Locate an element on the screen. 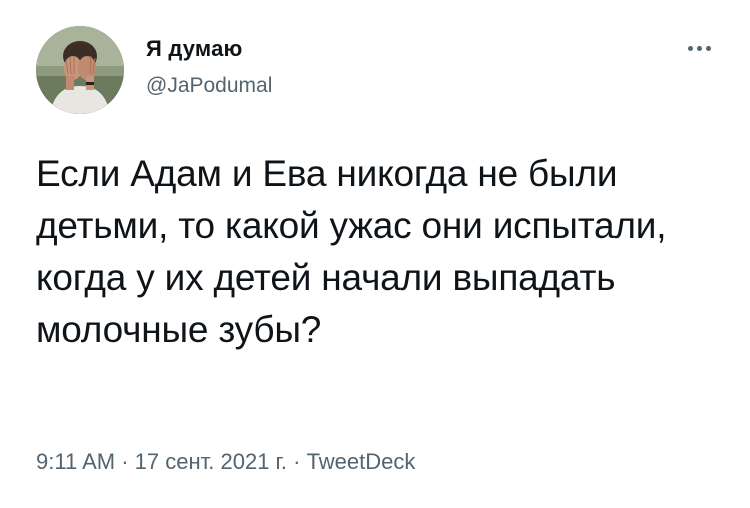  more-options-icon is located at coordinates (700, 48).